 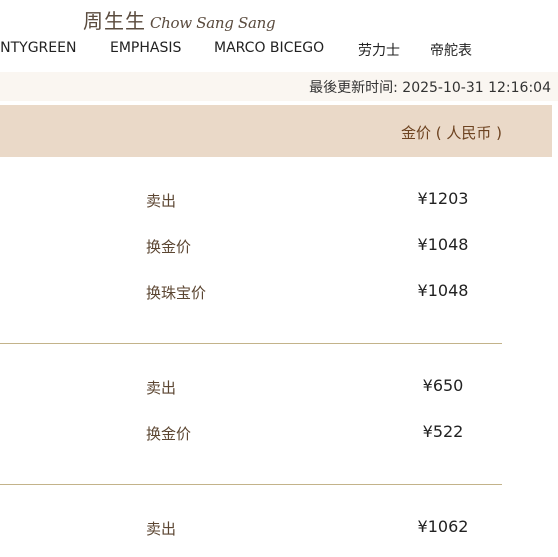 What do you see at coordinates (430, 88) in the screenshot?
I see `last-updated-text: 最後更新时间: 2025-10-31 12:16:04` at bounding box center [430, 88].